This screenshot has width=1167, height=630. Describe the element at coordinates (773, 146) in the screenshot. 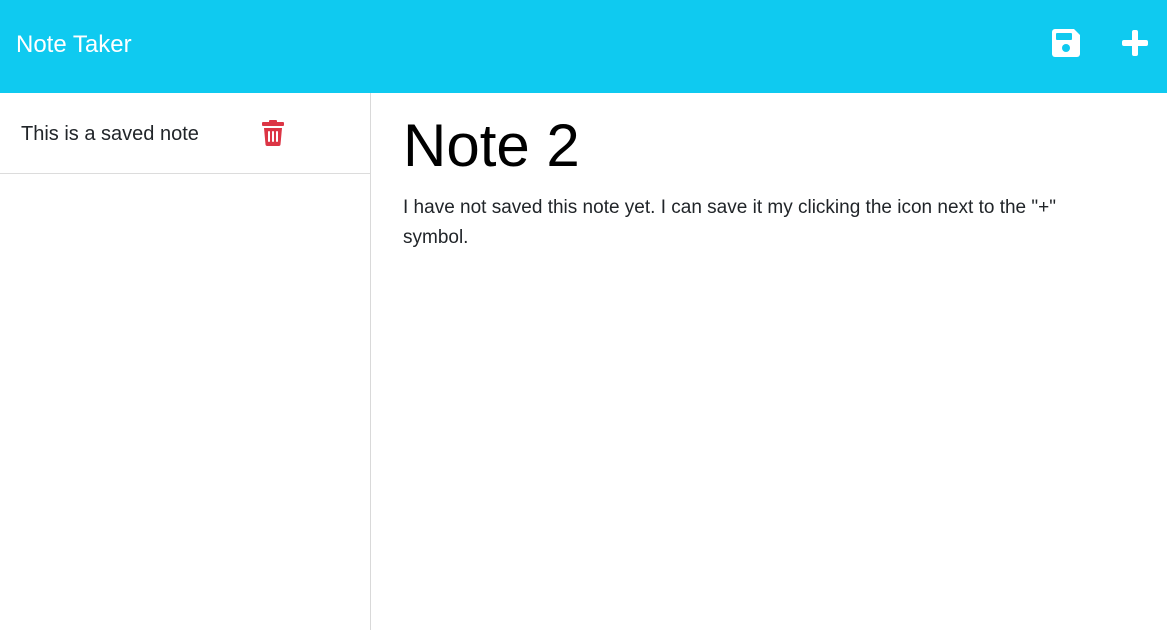

I see `note-title-input: Note 2` at that location.